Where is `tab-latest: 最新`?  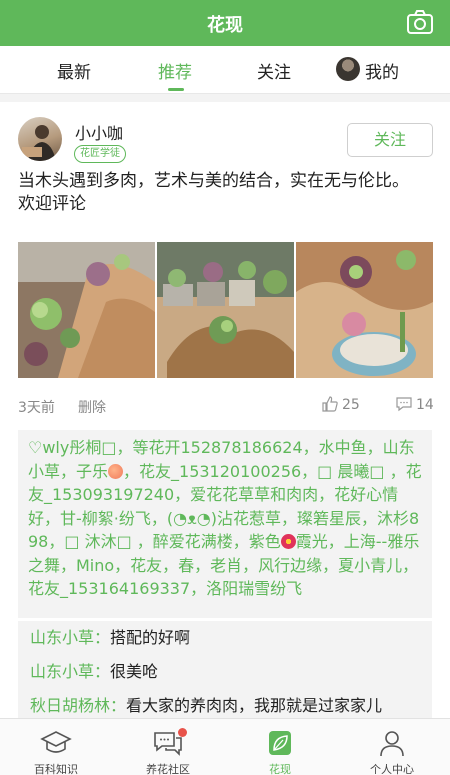 tab-latest: 最新 is located at coordinates (74, 70).